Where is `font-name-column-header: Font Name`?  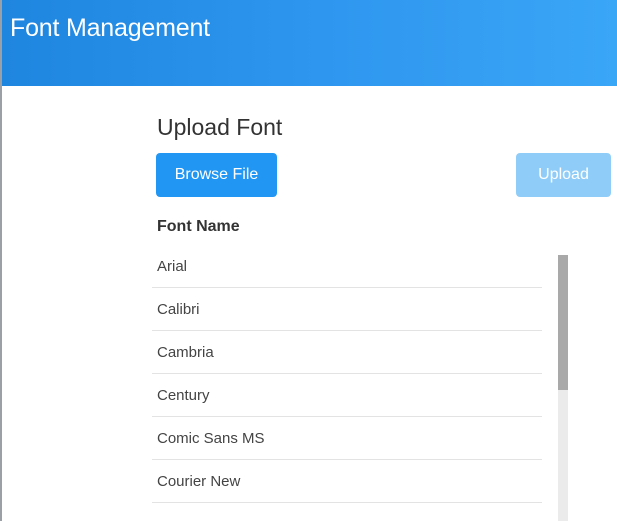
font-name-column-header: Font Name is located at coordinates (198, 226).